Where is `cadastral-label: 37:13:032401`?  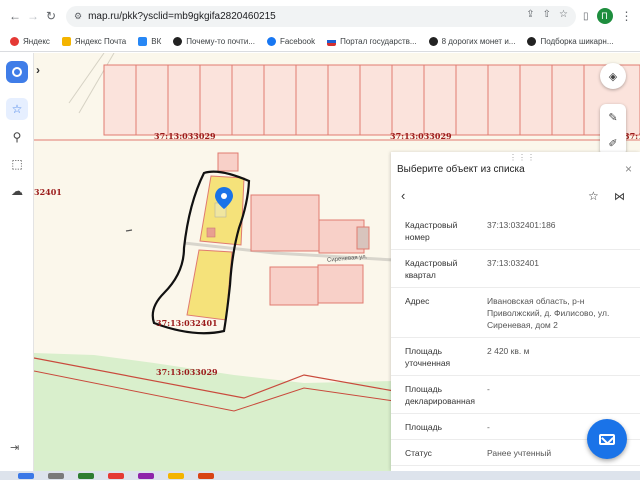
cadastral-label: 37:13:032401 is located at coordinates (187, 323).